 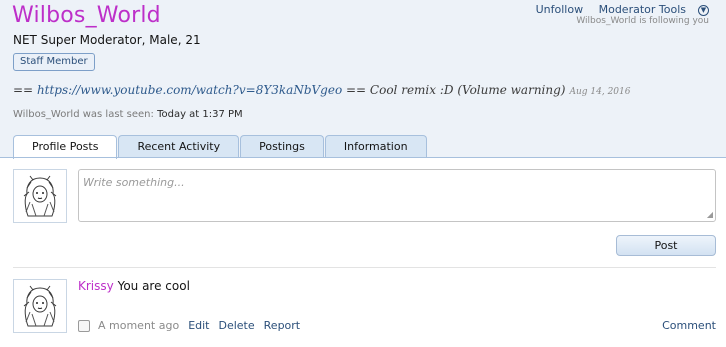 I want to click on avatar, so click(x=40, y=196).